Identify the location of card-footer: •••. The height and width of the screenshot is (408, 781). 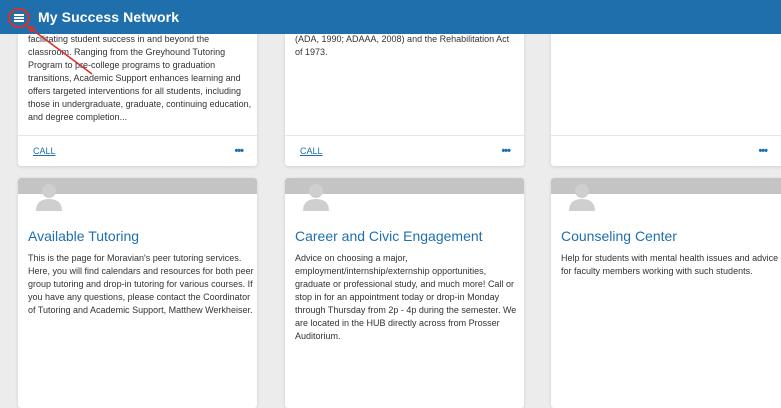
(666, 150).